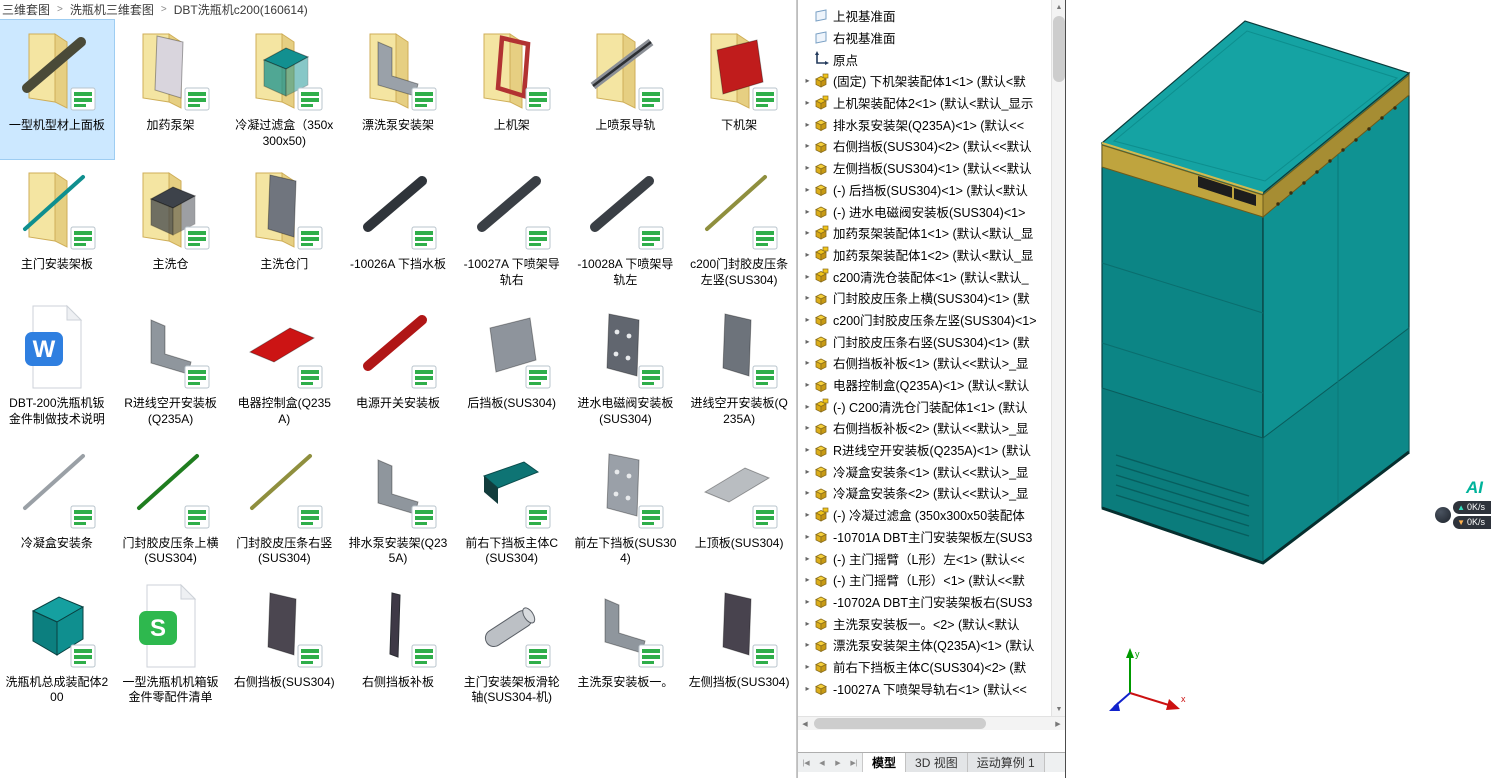  I want to click on tree-item: ▸ (-) 进水电磁阀安装板(SUS304)<1>, so click(925, 211).